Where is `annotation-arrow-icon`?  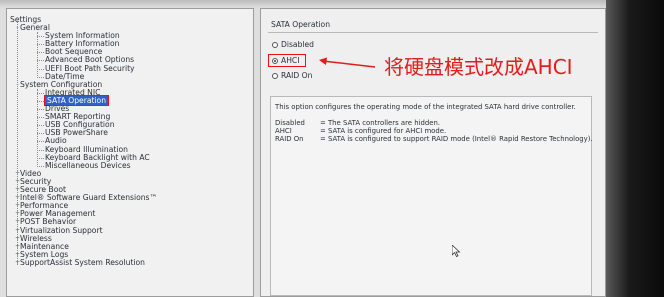 annotation-arrow-icon is located at coordinates (347, 62).